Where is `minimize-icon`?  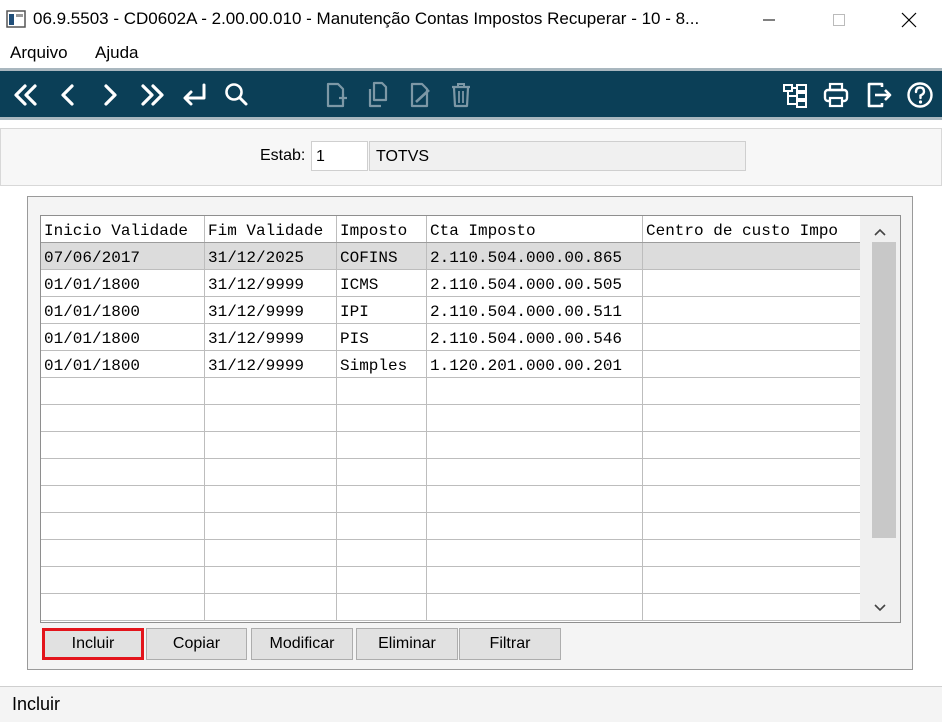
minimize-icon is located at coordinates (769, 20).